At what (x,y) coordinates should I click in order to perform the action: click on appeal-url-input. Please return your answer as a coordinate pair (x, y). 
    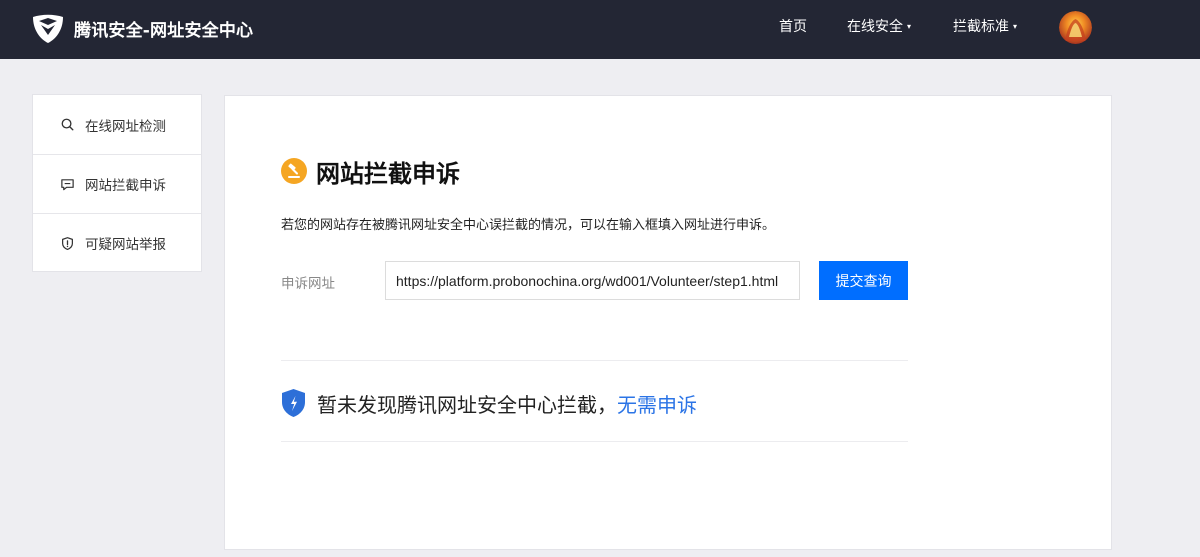
    Looking at the image, I should click on (592, 280).